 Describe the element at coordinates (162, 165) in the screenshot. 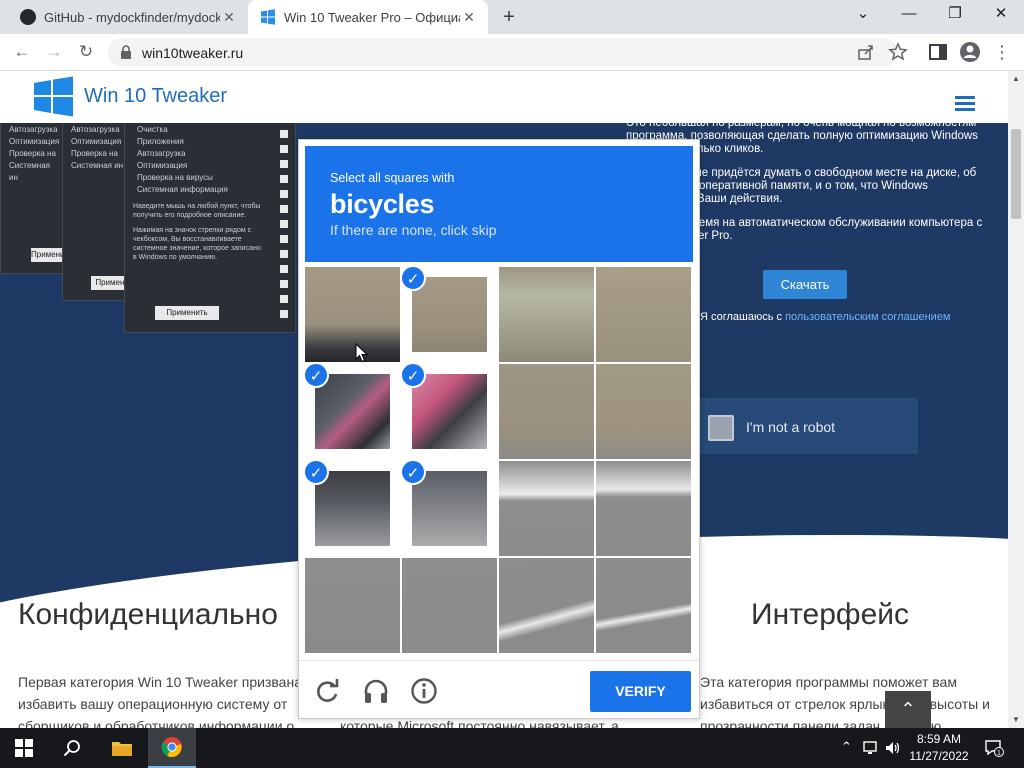

I see `screenshot-menu-item: Оптимизация` at that location.